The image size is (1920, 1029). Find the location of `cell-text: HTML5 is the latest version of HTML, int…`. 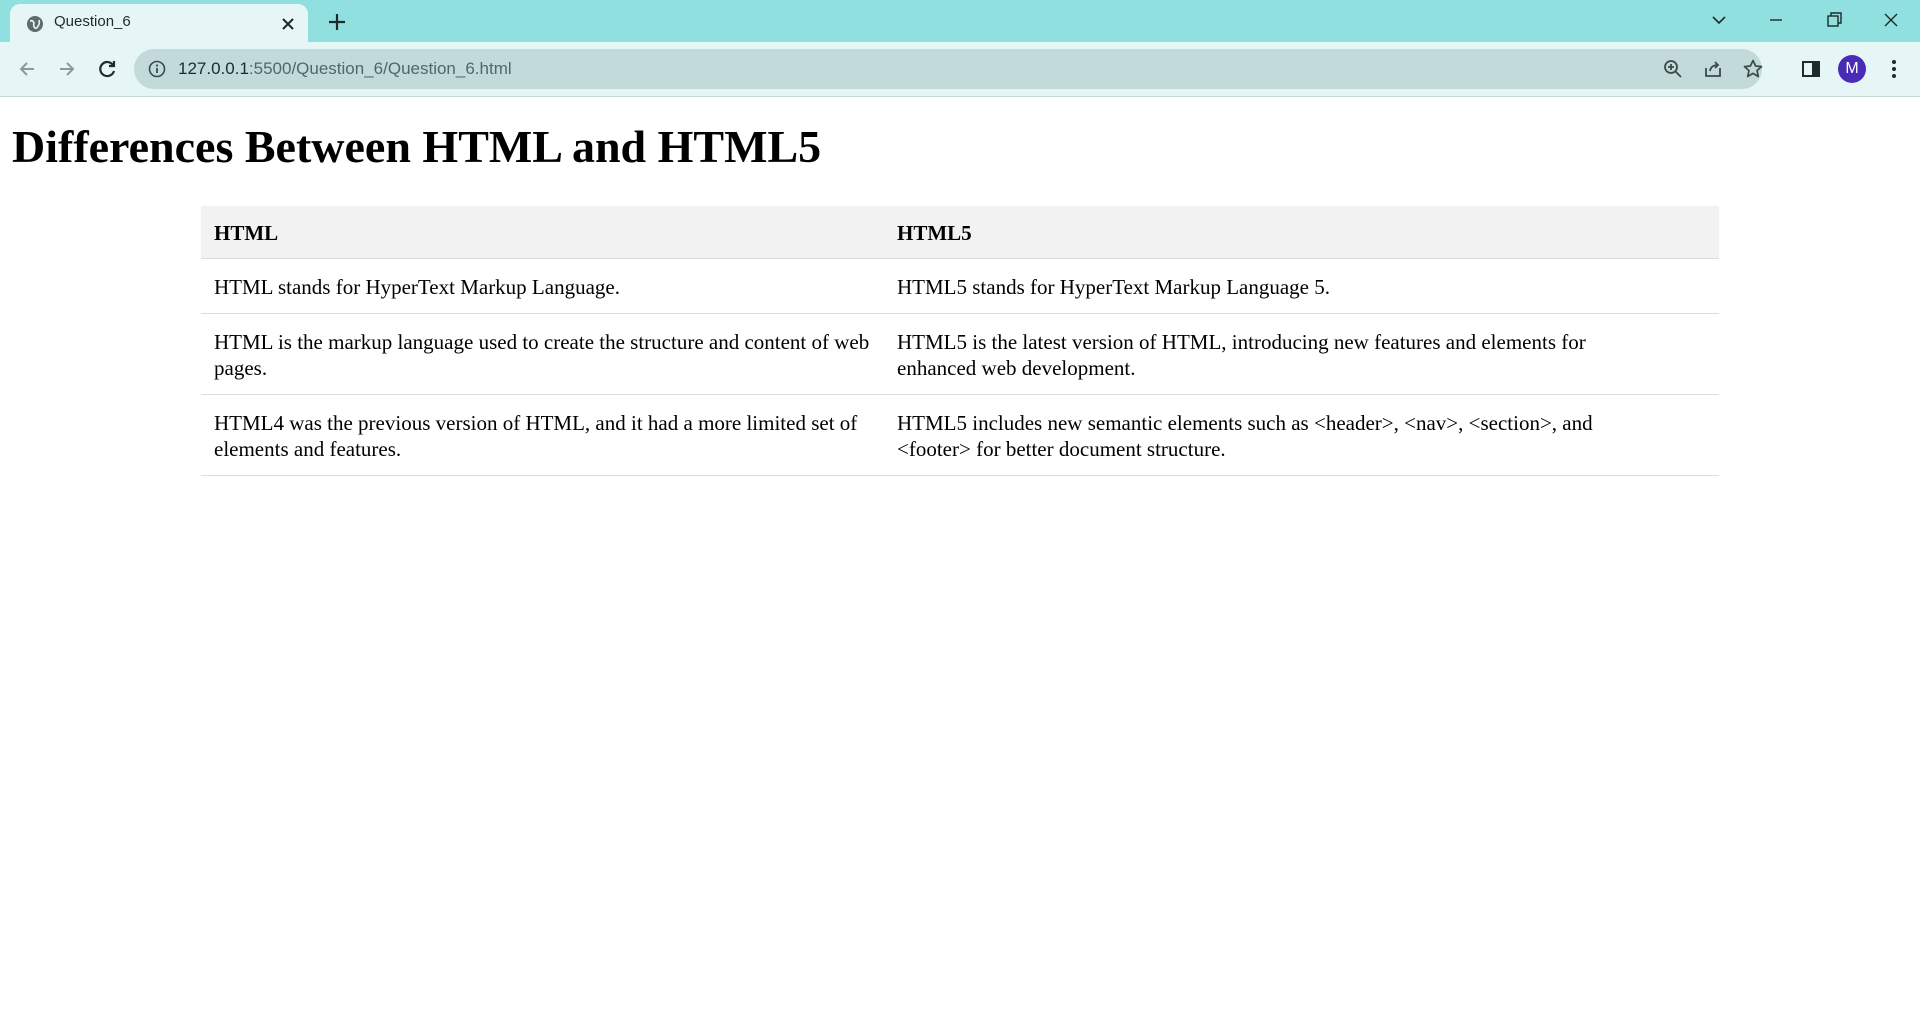

cell-text: HTML5 is the latest version of HTML, int… is located at coordinates (1241, 355).